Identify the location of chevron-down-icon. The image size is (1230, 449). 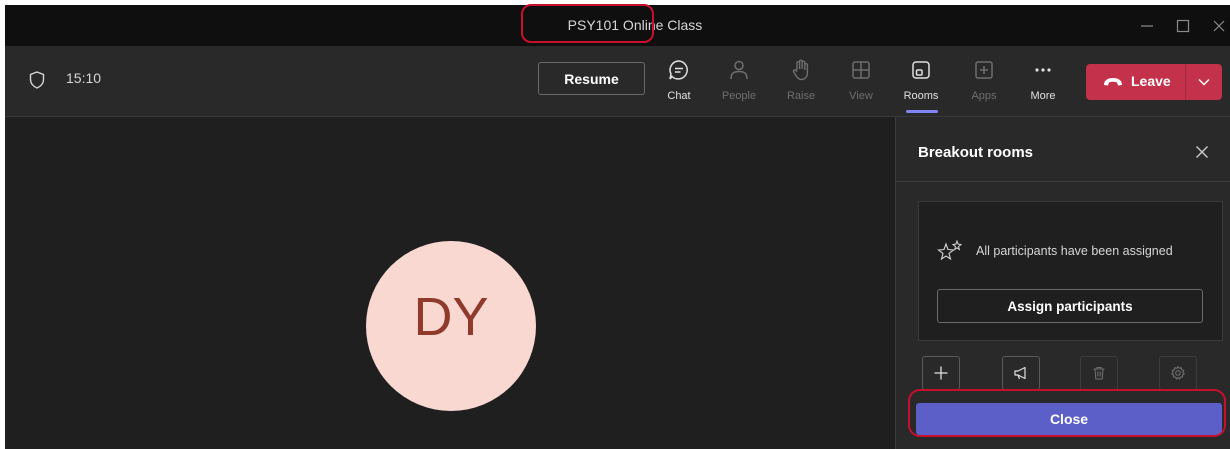
(1204, 82).